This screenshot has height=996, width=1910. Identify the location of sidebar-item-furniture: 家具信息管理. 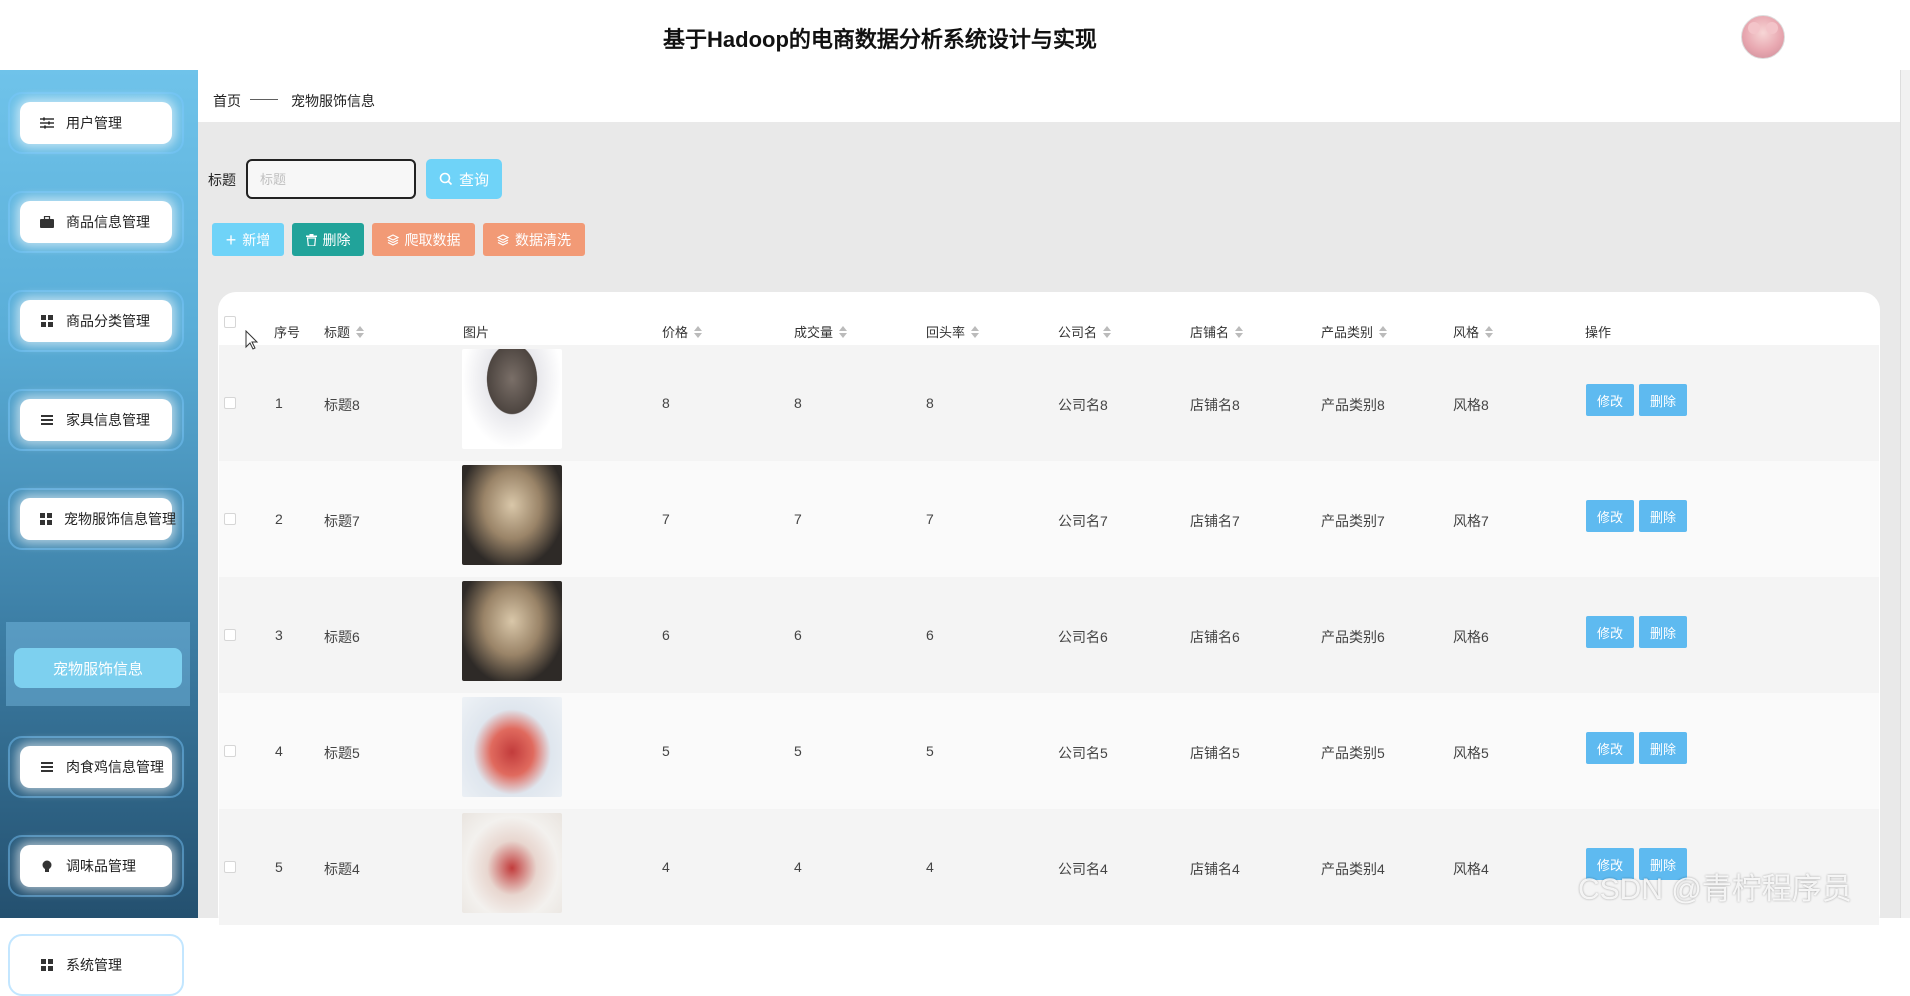
(96, 420).